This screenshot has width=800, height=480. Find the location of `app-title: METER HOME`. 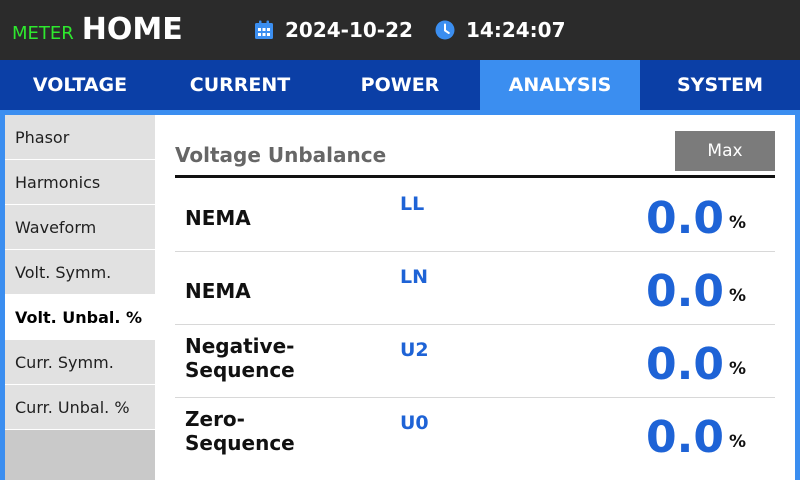

app-title: METER HOME is located at coordinates (97, 30).